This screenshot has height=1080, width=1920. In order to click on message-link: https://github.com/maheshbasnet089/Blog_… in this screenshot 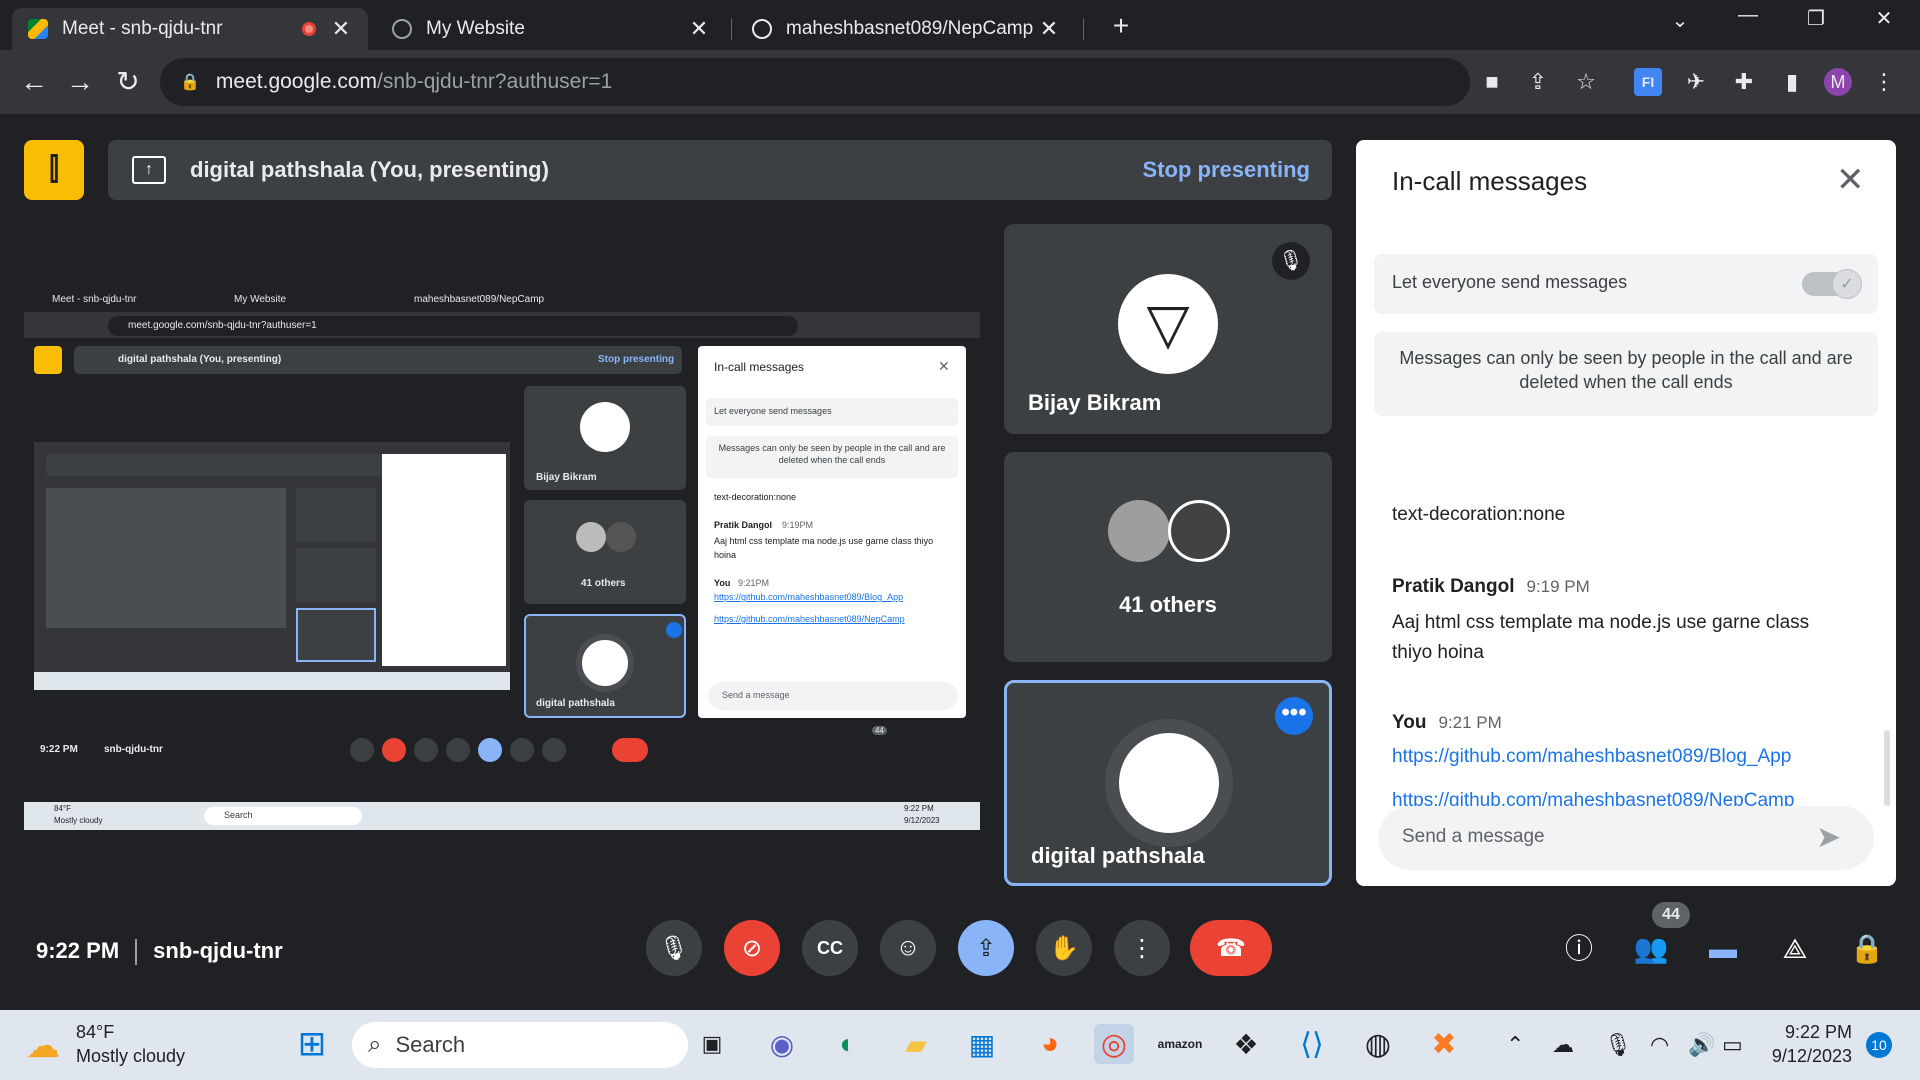, I will do `click(1591, 756)`.